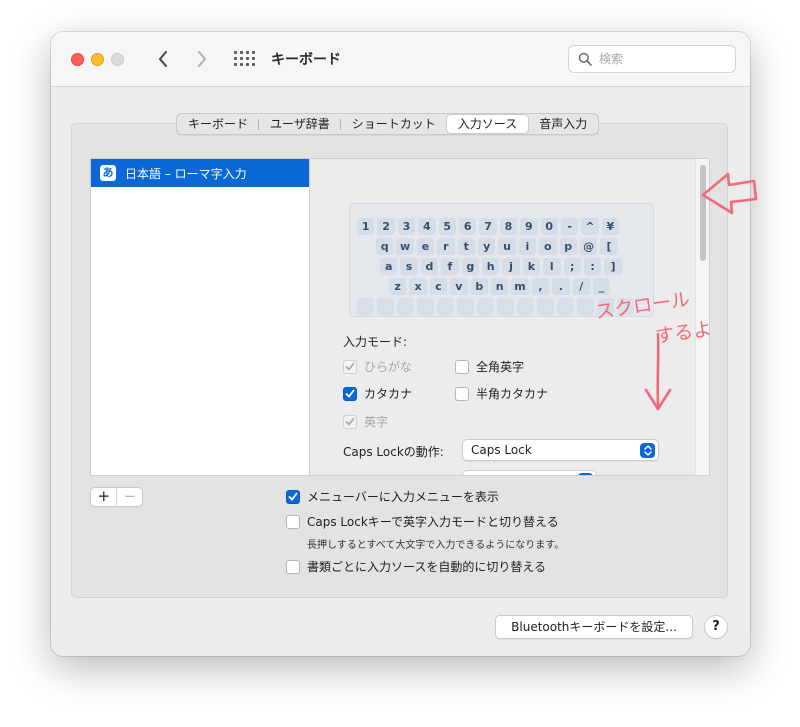 This screenshot has width=800, height=727. What do you see at coordinates (388, 394) in the screenshot?
I see `mode-katakana-label: カタカナ` at bounding box center [388, 394].